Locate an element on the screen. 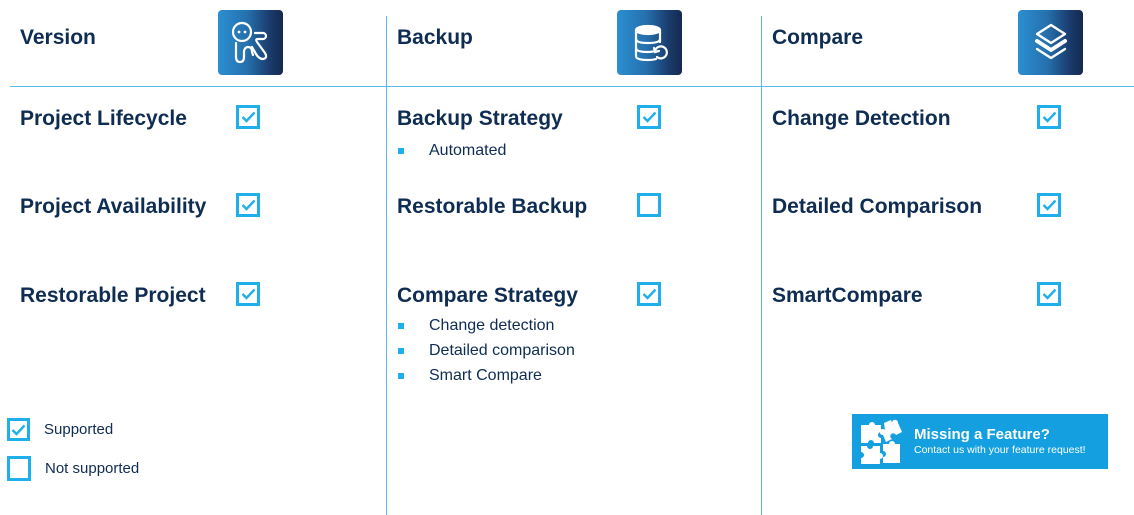  not-supported-checkbox-icon is located at coordinates (19, 468).